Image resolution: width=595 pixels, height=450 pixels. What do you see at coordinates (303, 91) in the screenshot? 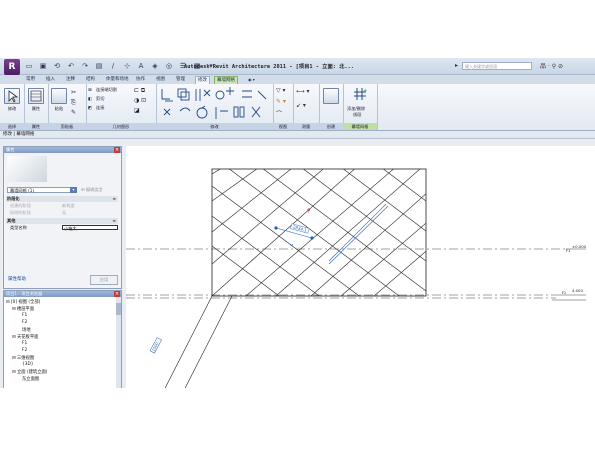
I see `measure-line-icon: ⟷ ▾` at bounding box center [303, 91].